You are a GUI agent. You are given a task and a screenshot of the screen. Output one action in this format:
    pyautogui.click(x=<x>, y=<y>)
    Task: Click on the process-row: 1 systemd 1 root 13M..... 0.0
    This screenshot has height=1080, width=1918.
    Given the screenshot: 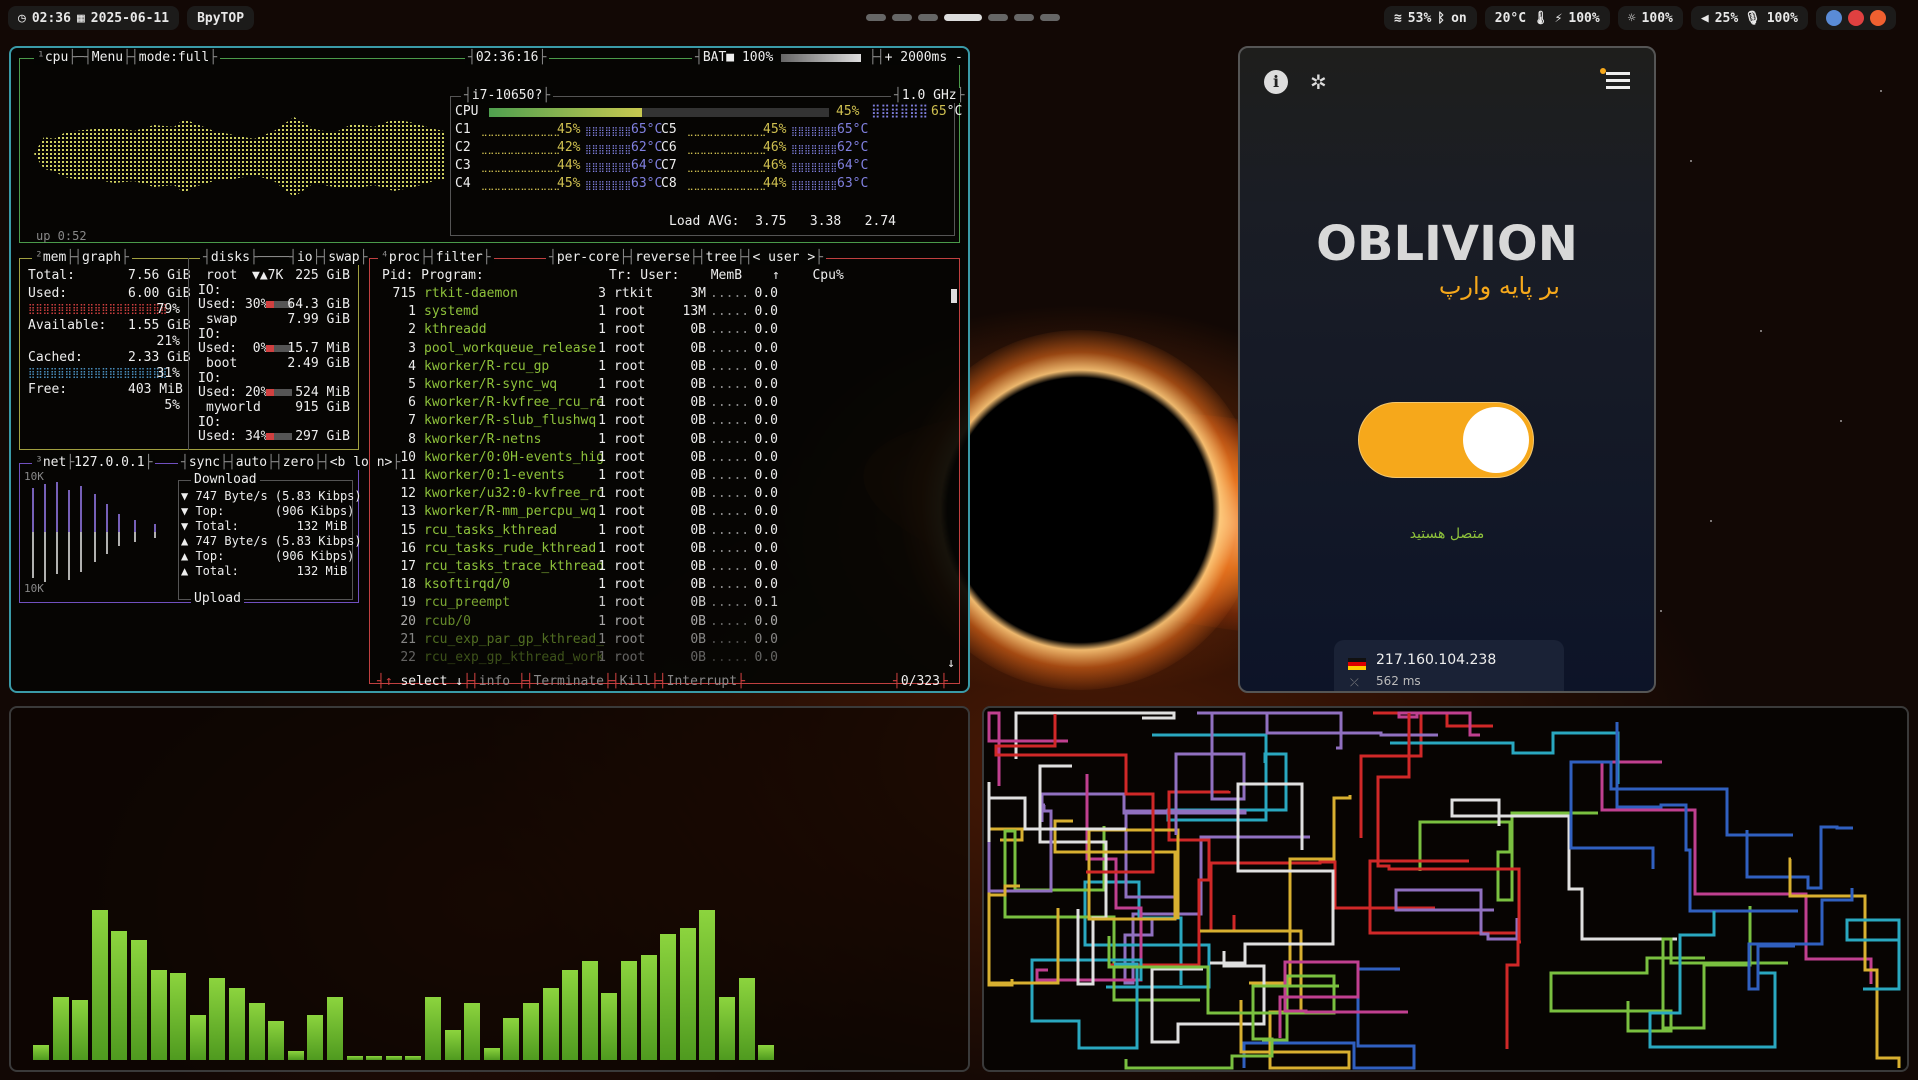 What is the action you would take?
    pyautogui.click(x=660, y=312)
    